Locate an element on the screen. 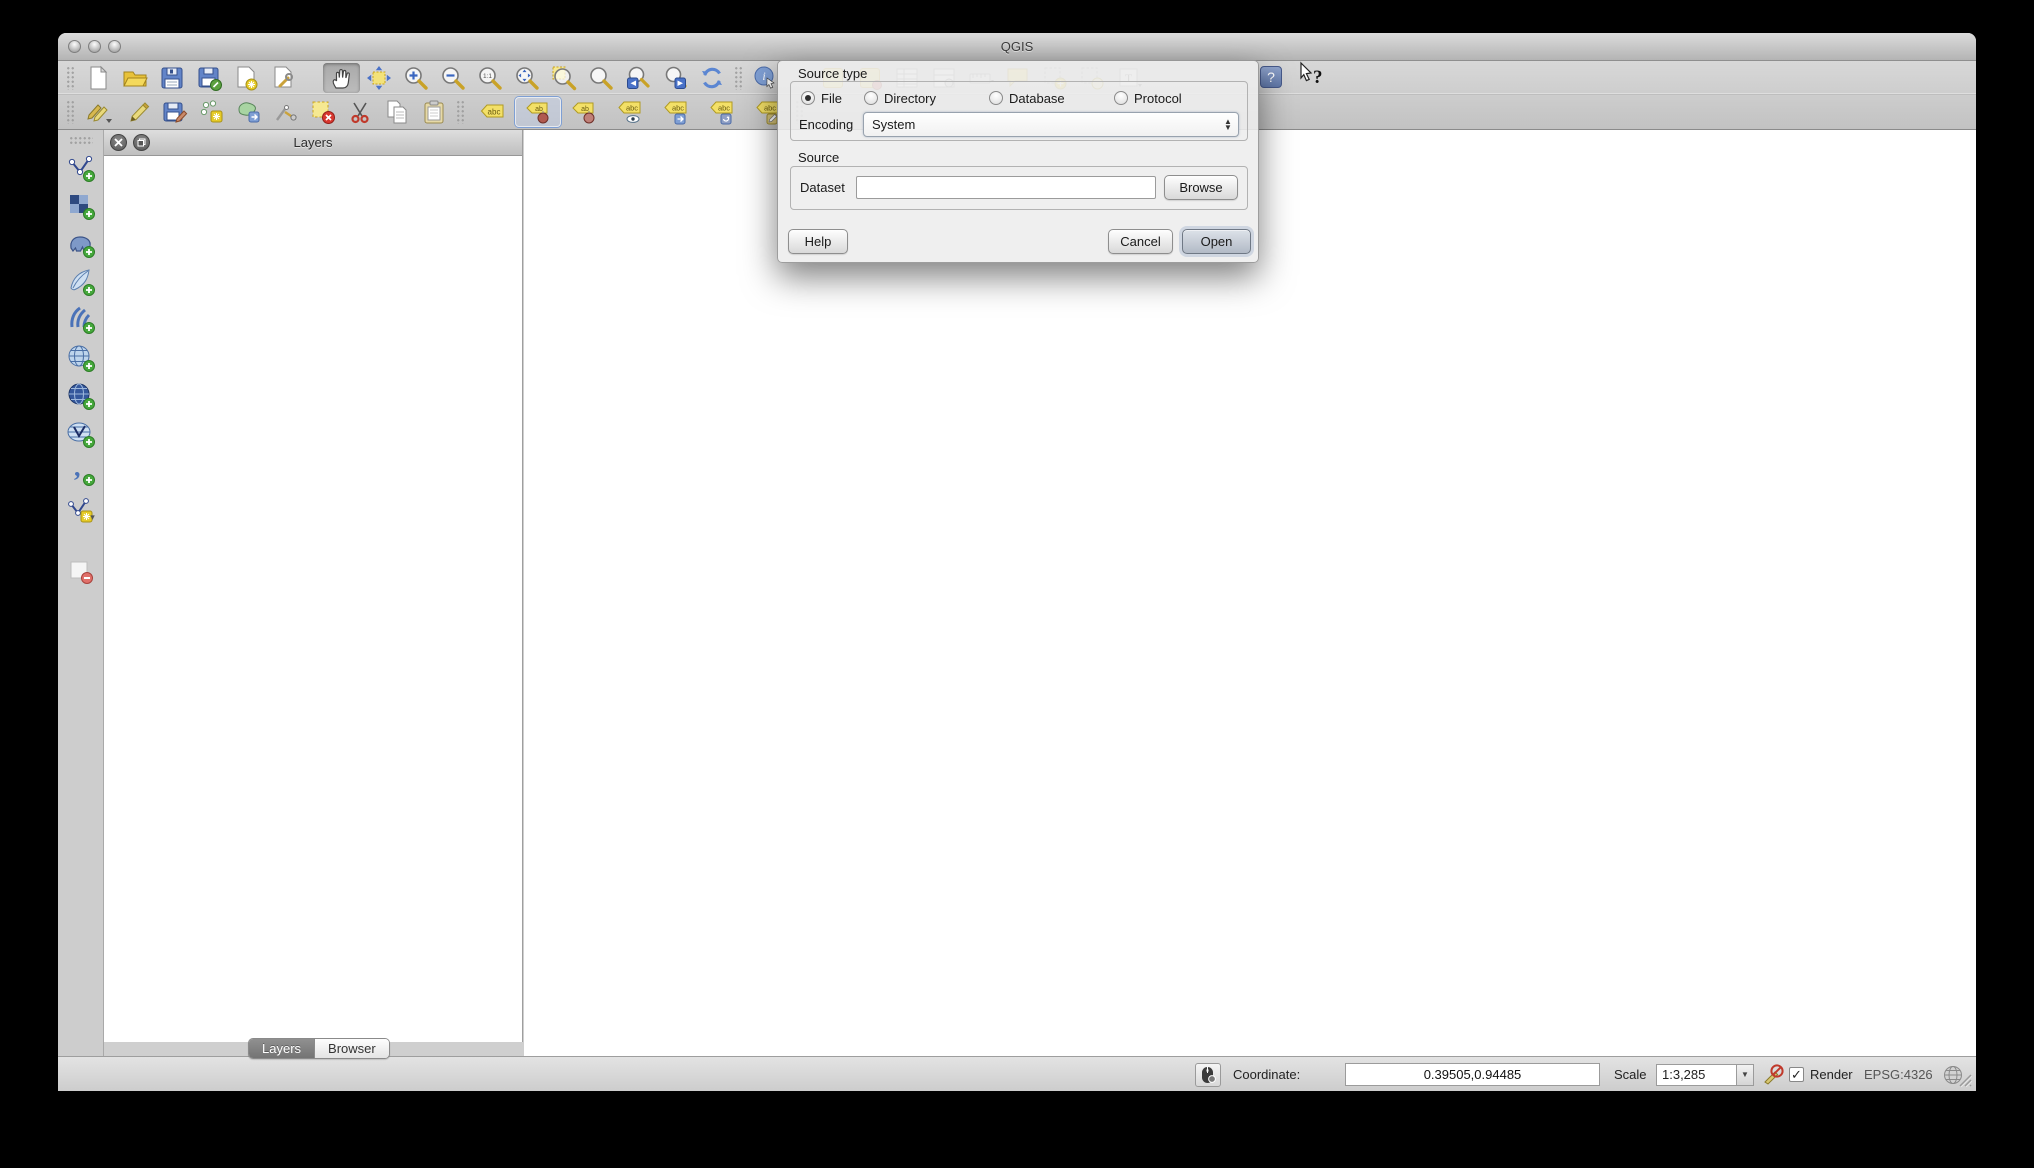 The image size is (2034, 1168). add-vector-layer-icon is located at coordinates (81, 168).